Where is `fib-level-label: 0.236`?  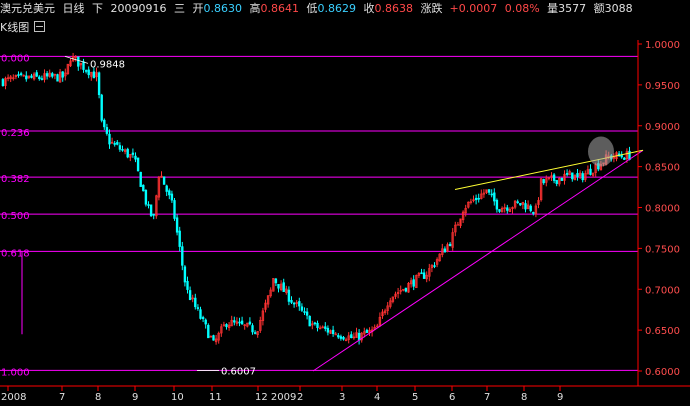
fib-level-label: 0.236 is located at coordinates (15, 133).